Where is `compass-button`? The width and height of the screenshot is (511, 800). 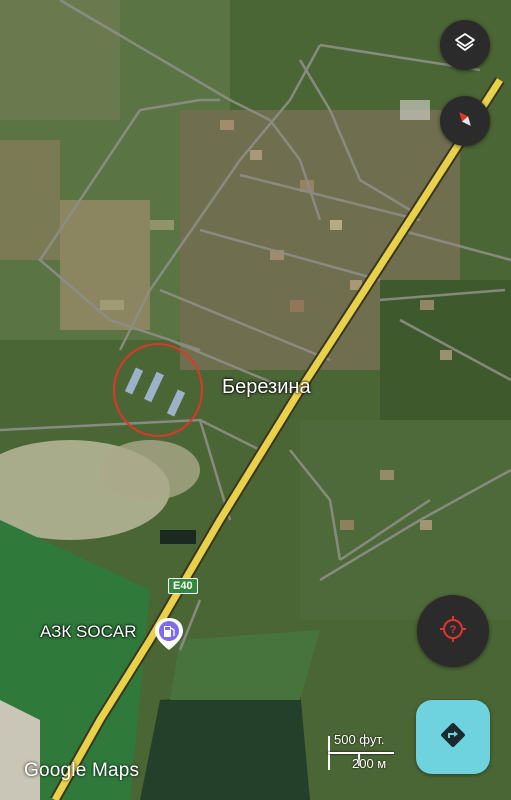 compass-button is located at coordinates (465, 121).